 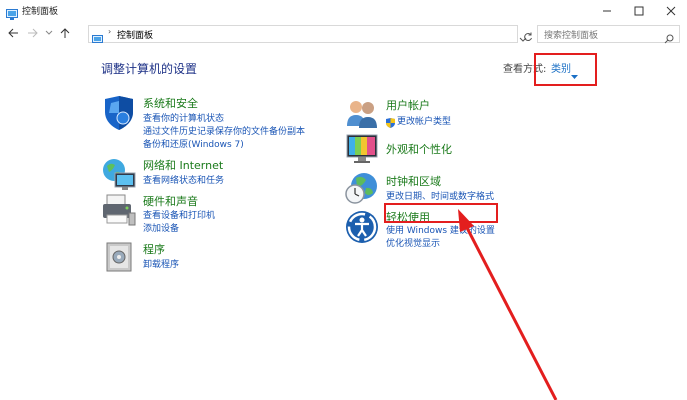 What do you see at coordinates (508, 304) in the screenshot?
I see `annotation-arrow` at bounding box center [508, 304].